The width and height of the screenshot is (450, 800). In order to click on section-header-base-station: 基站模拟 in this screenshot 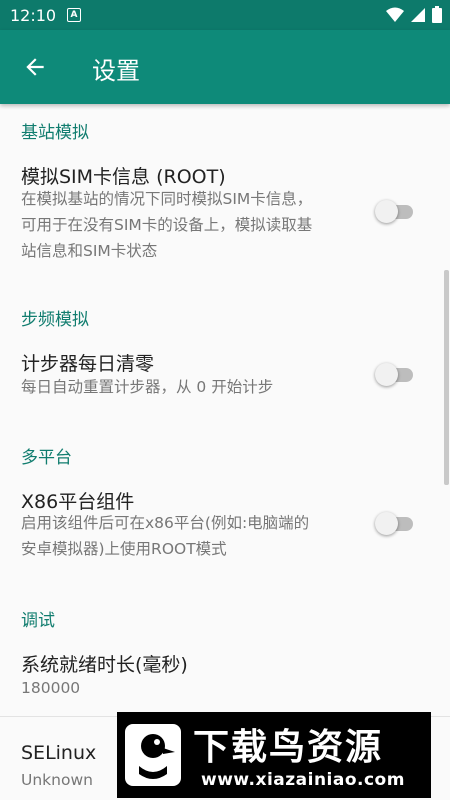, I will do `click(55, 133)`.